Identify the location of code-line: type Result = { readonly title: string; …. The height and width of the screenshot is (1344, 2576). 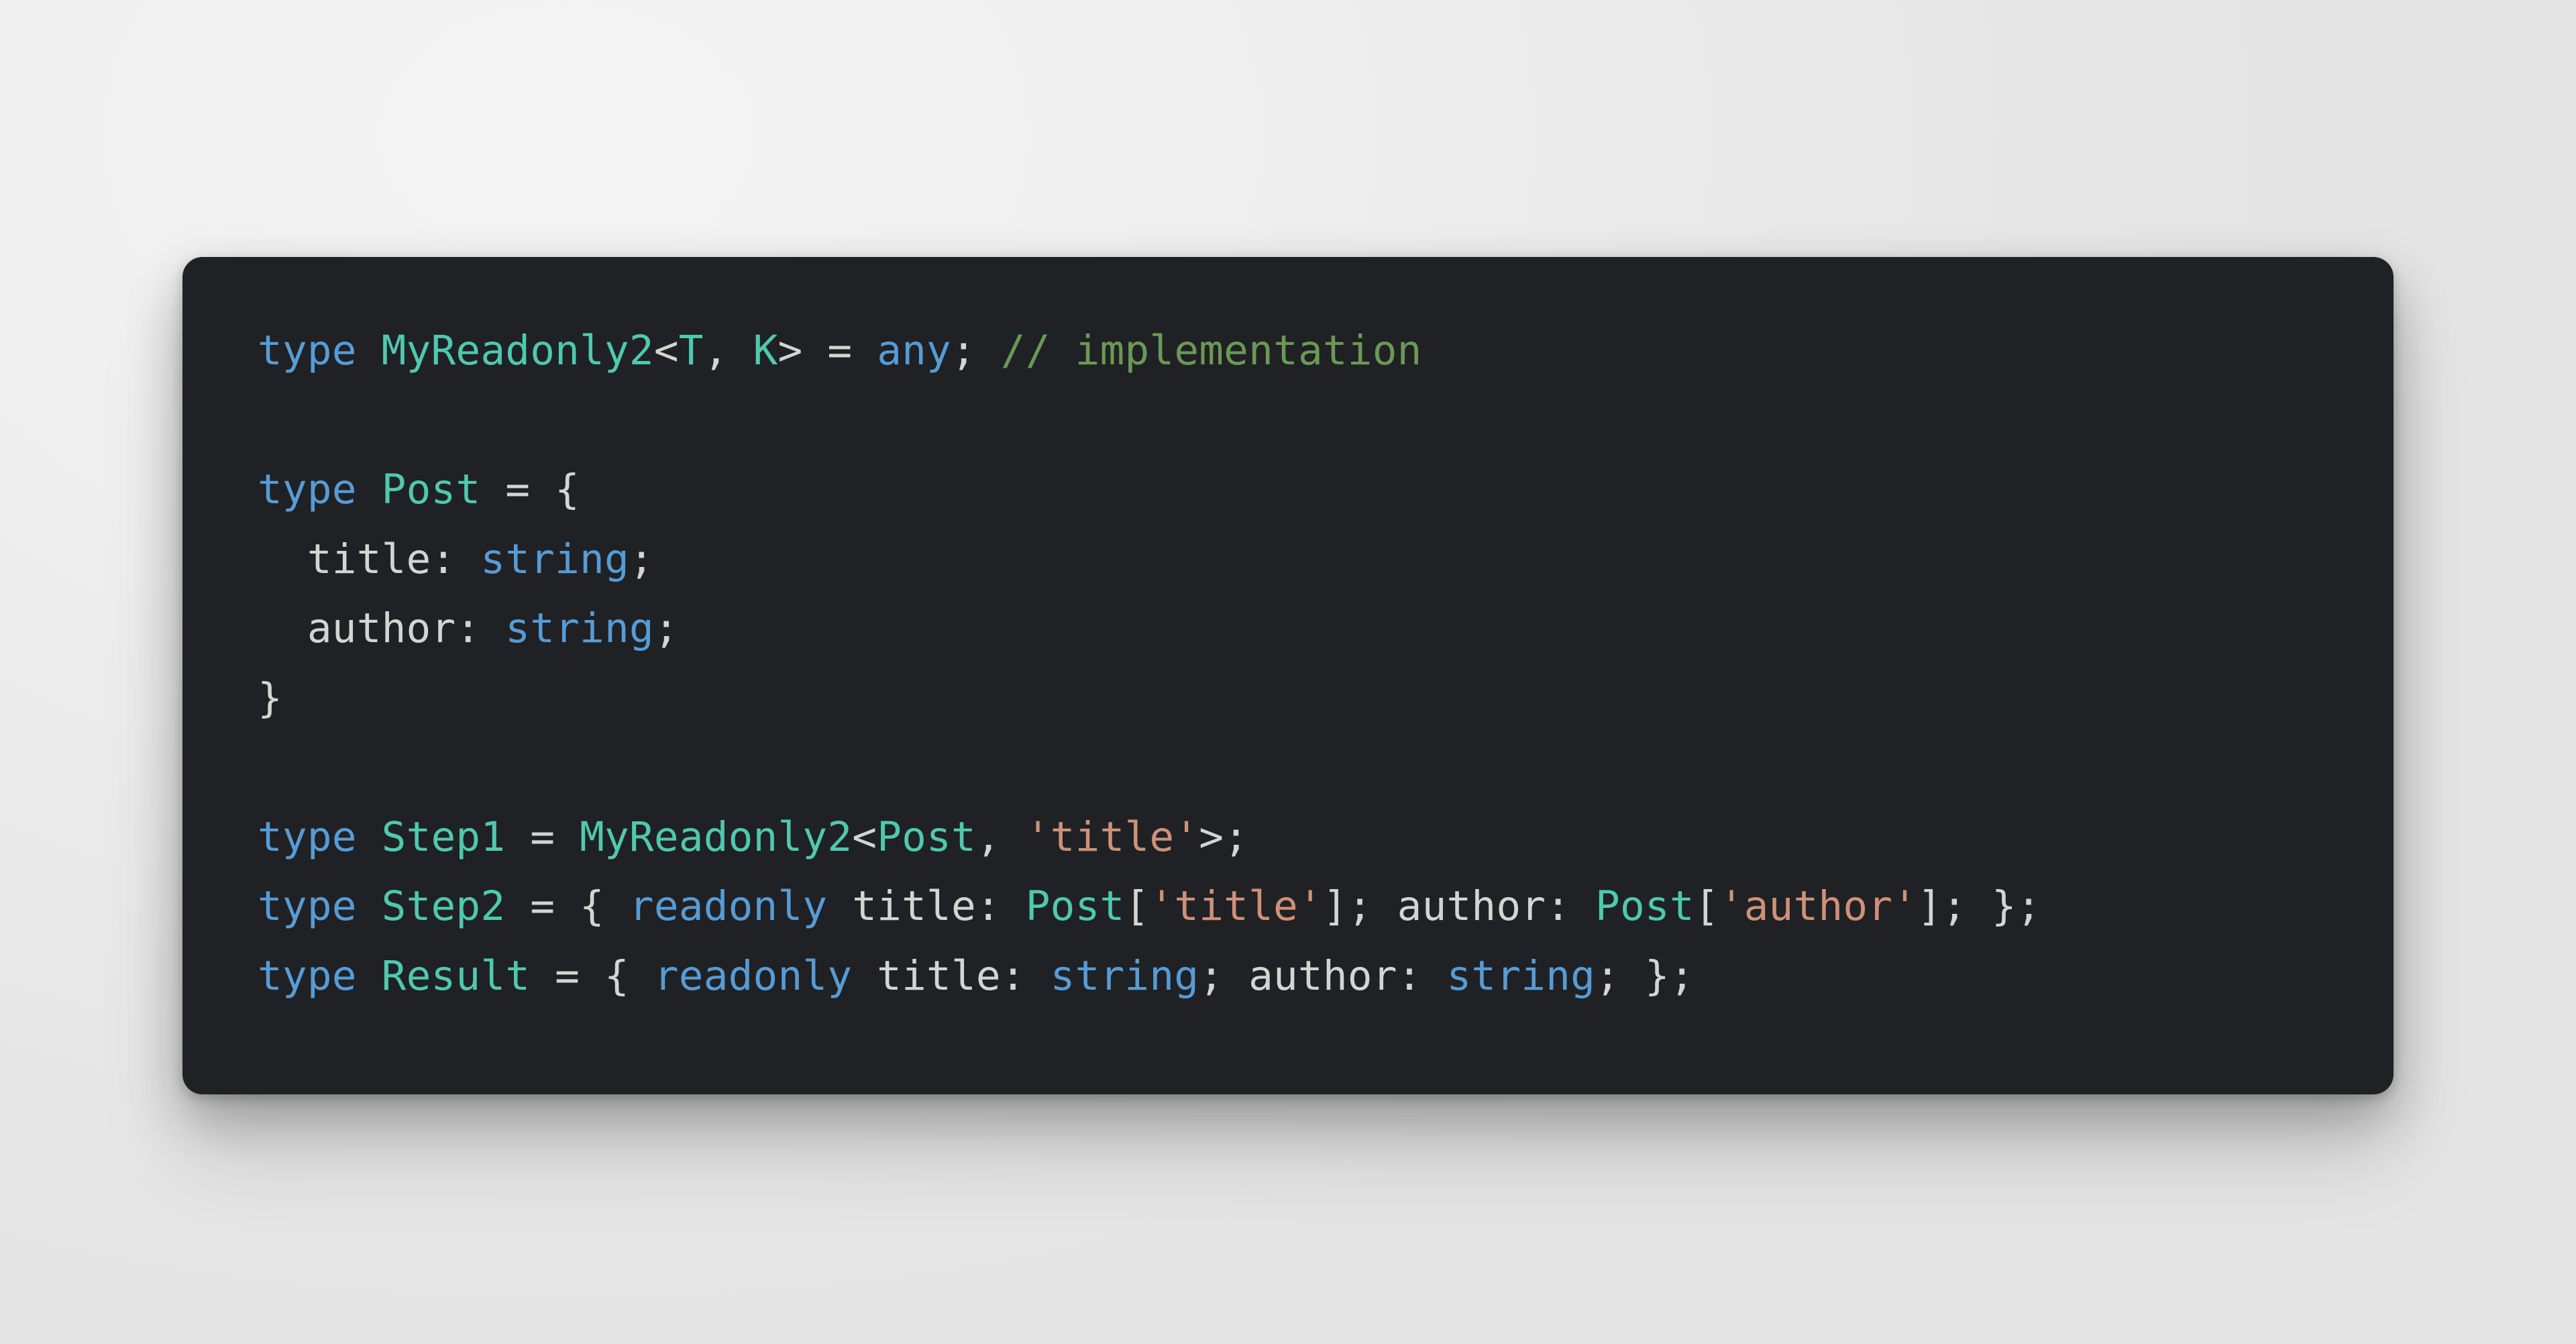
(1326, 976).